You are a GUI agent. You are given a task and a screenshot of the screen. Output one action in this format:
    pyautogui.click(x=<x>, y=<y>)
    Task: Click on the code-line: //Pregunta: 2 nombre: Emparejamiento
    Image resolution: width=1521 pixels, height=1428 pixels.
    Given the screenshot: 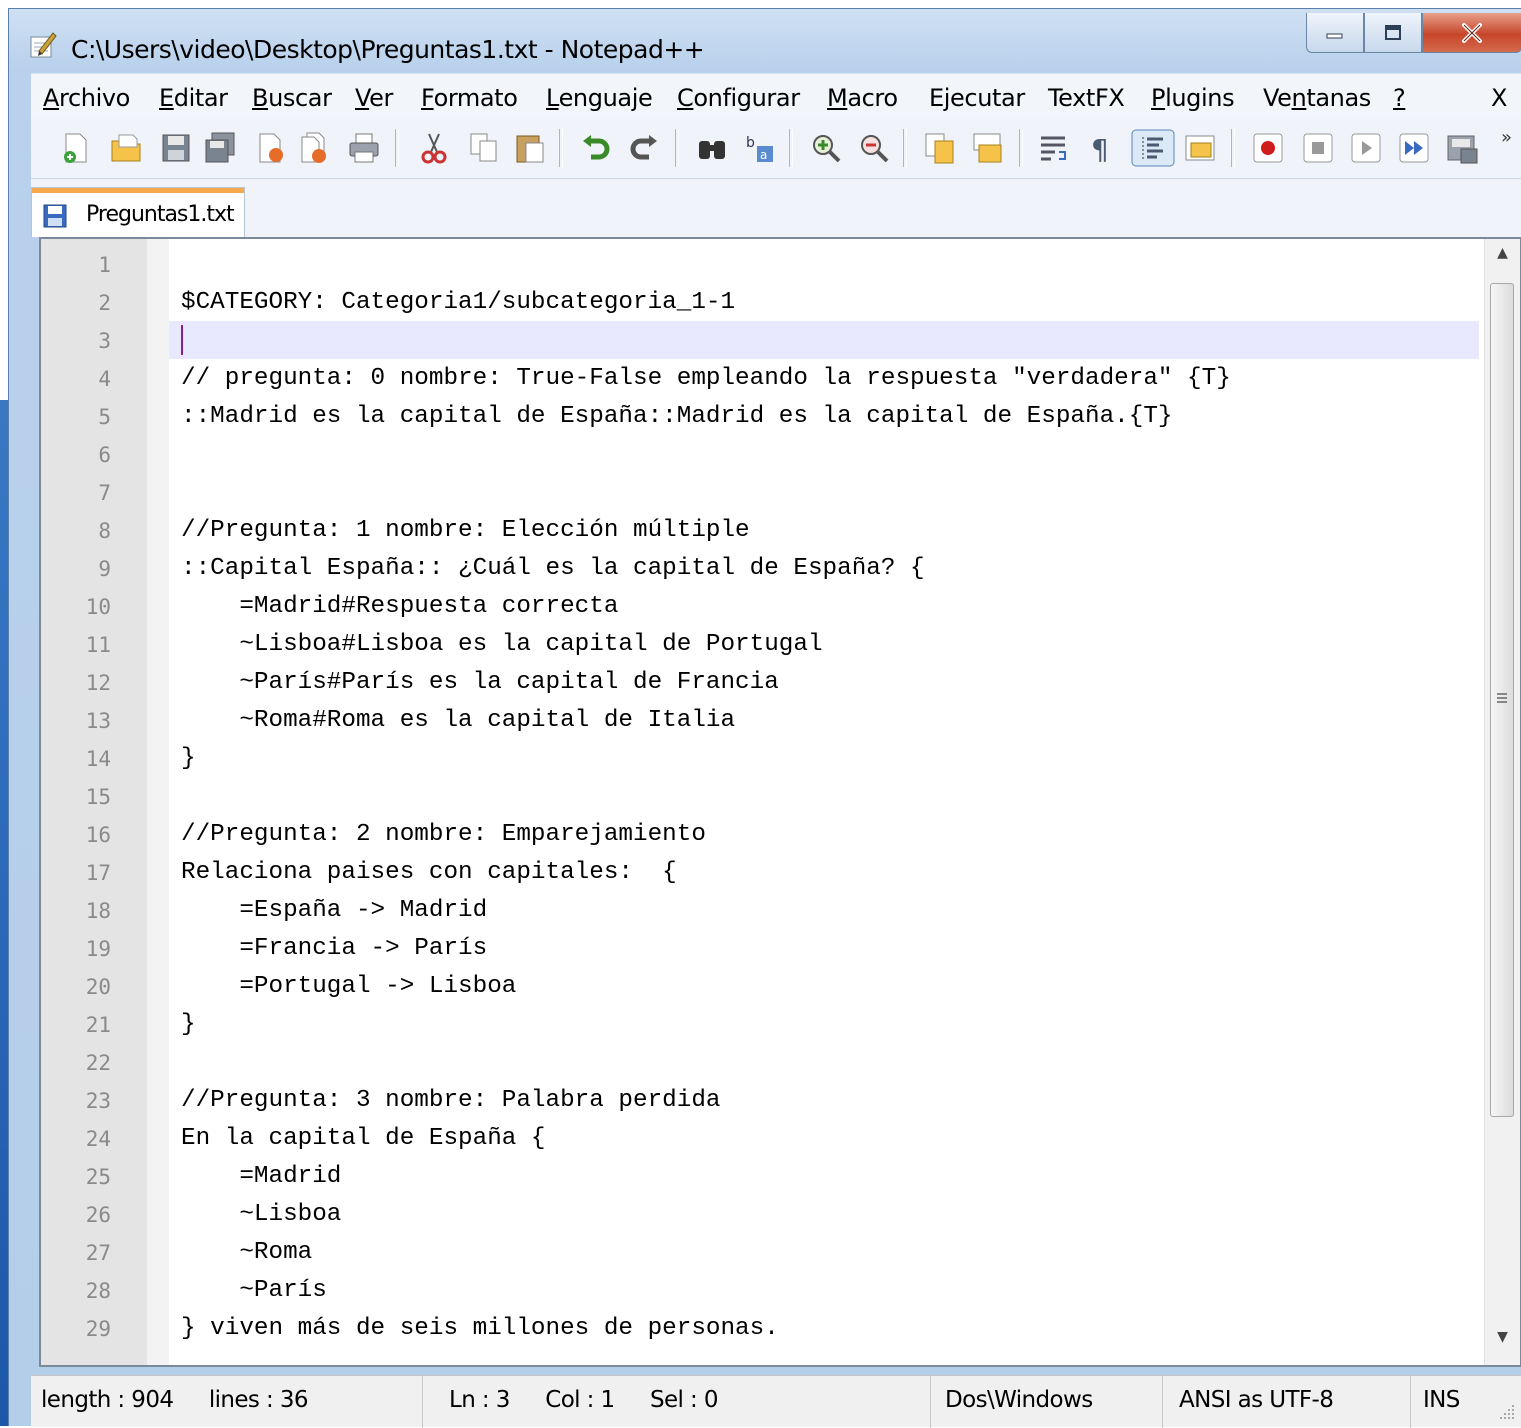 What is the action you would take?
    pyautogui.click(x=824, y=834)
    